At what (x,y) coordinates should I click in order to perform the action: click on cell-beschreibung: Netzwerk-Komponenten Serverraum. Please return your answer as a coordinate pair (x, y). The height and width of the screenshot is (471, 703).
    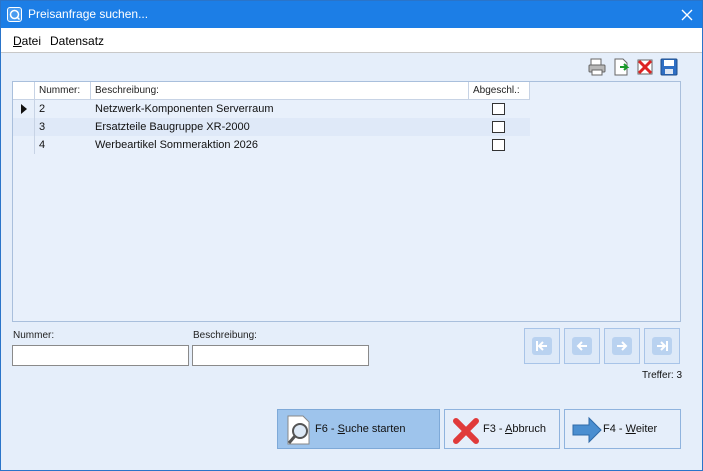
    Looking at the image, I should click on (184, 109).